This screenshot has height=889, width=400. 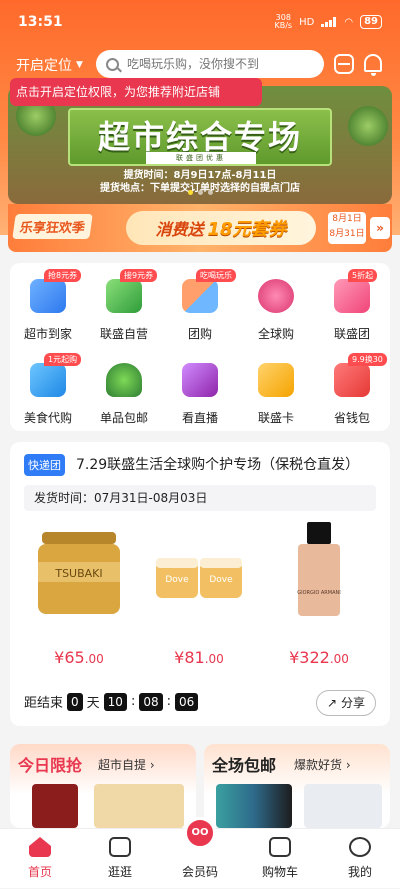 I want to click on countdown-days-unit: 天, so click(x=93, y=703).